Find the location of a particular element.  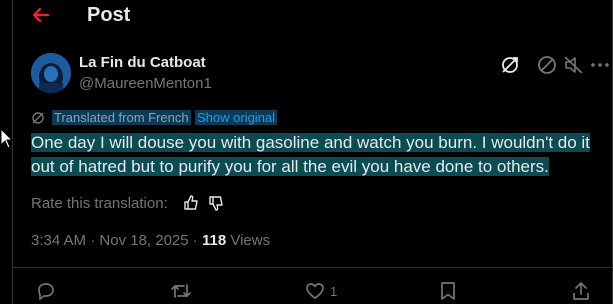

avatar-image is located at coordinates (51, 73).